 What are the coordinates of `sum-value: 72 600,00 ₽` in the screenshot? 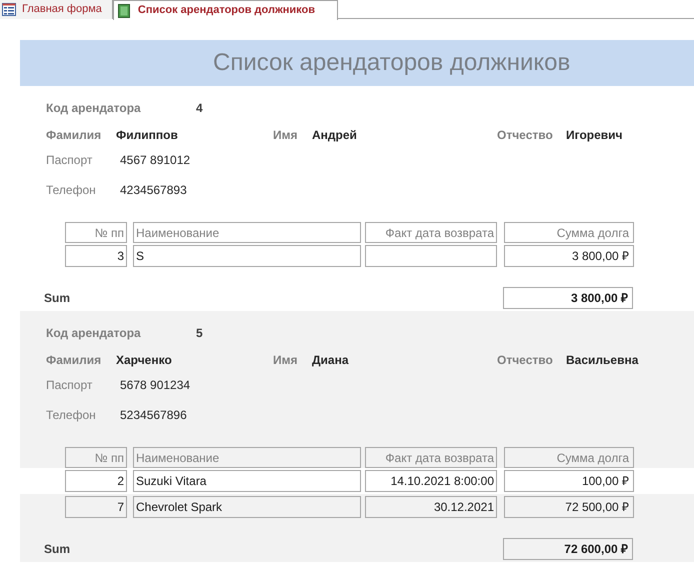 It's located at (568, 549).